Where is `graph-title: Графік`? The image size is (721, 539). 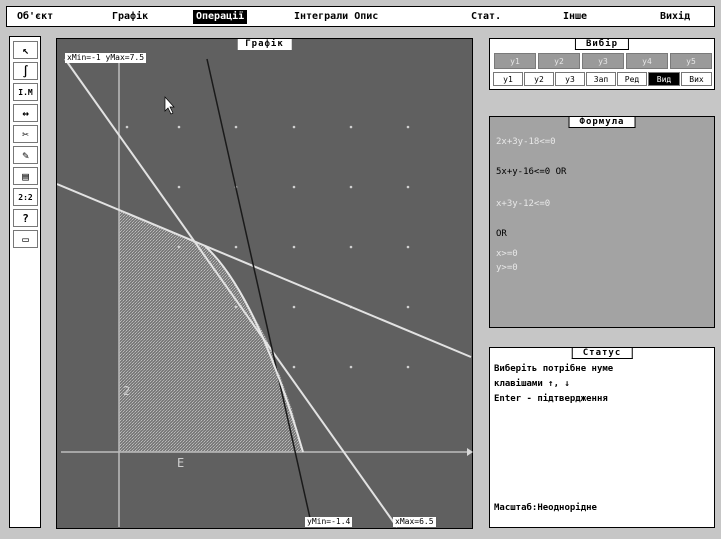
graph-title: Графік is located at coordinates (264, 44).